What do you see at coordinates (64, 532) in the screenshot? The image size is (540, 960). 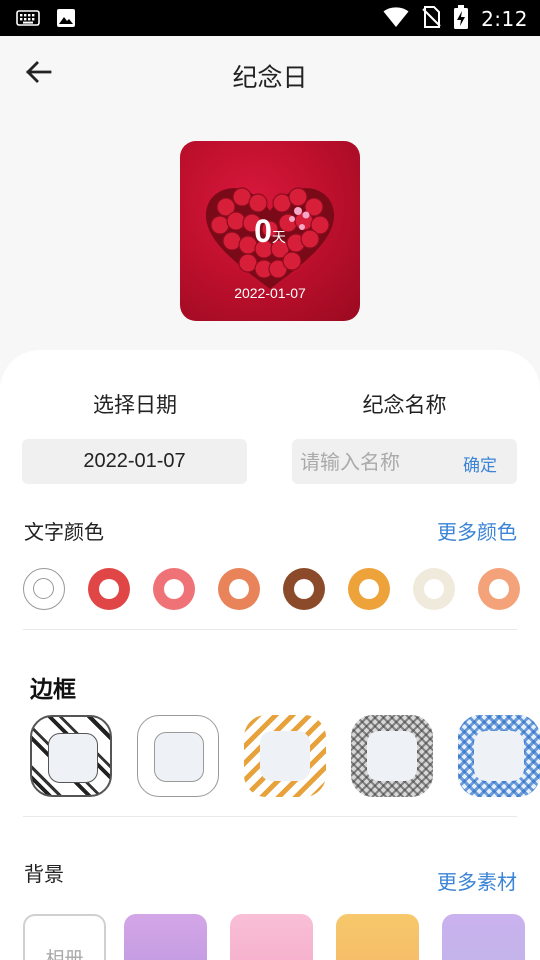 I see `text-color-title: 文字颜色` at bounding box center [64, 532].